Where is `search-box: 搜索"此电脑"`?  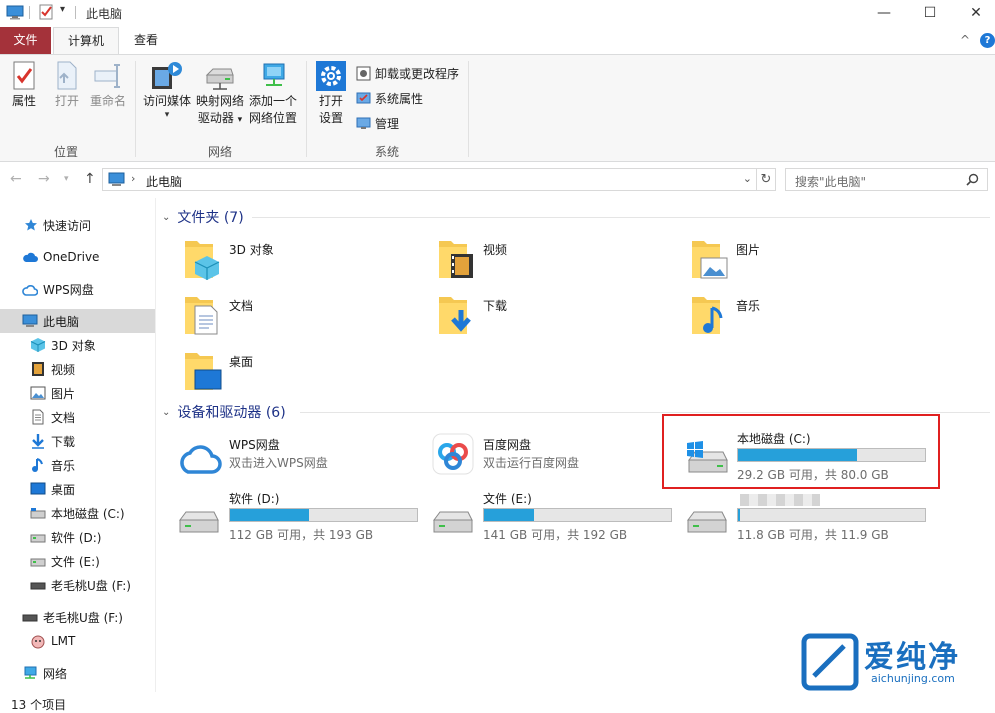
search-box: 搜索"此电脑" is located at coordinates (886, 179).